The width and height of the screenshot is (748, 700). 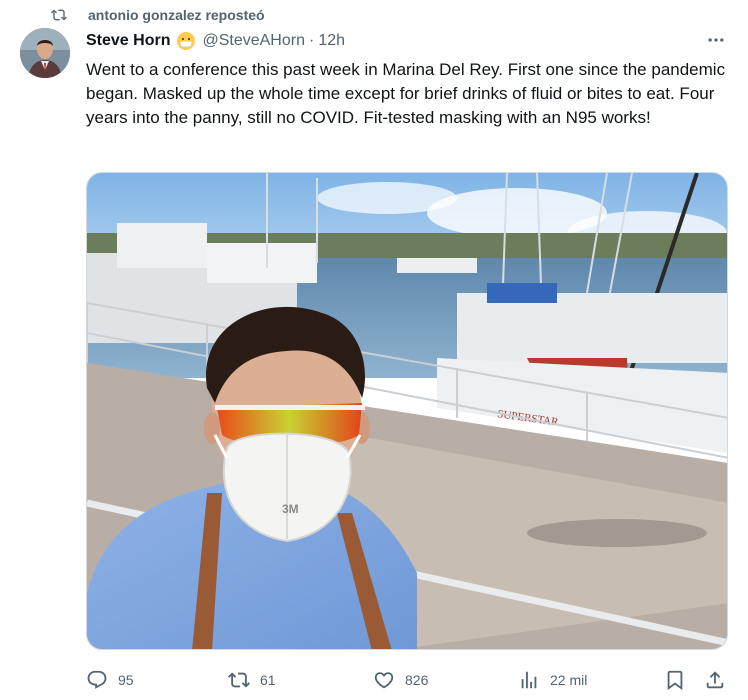 What do you see at coordinates (176, 15) in the screenshot?
I see `repost-text: antonio gonzalez reposteó` at bounding box center [176, 15].